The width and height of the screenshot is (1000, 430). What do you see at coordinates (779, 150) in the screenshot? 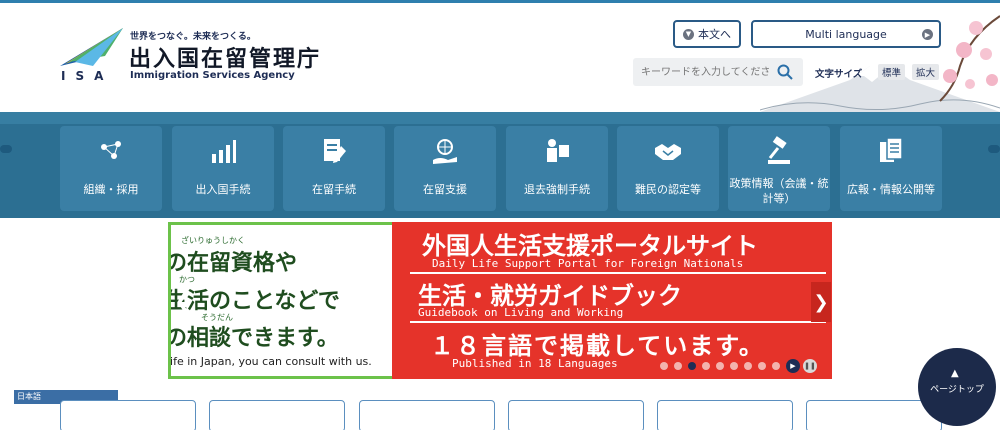
I see `gavel-icon` at bounding box center [779, 150].